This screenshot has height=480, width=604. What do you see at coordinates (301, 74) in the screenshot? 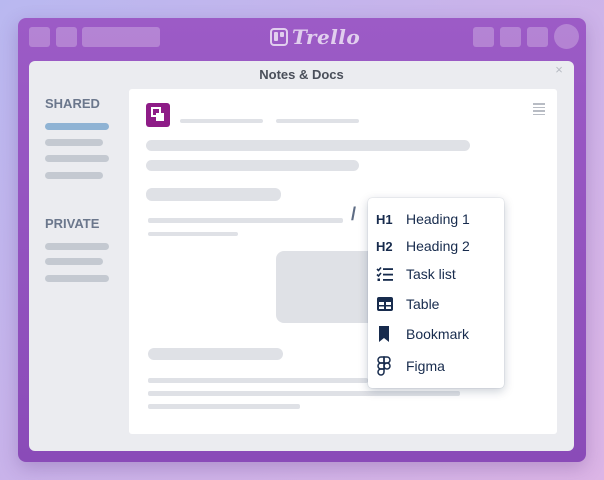
I see `modal-title: Notes & Docs` at bounding box center [301, 74].